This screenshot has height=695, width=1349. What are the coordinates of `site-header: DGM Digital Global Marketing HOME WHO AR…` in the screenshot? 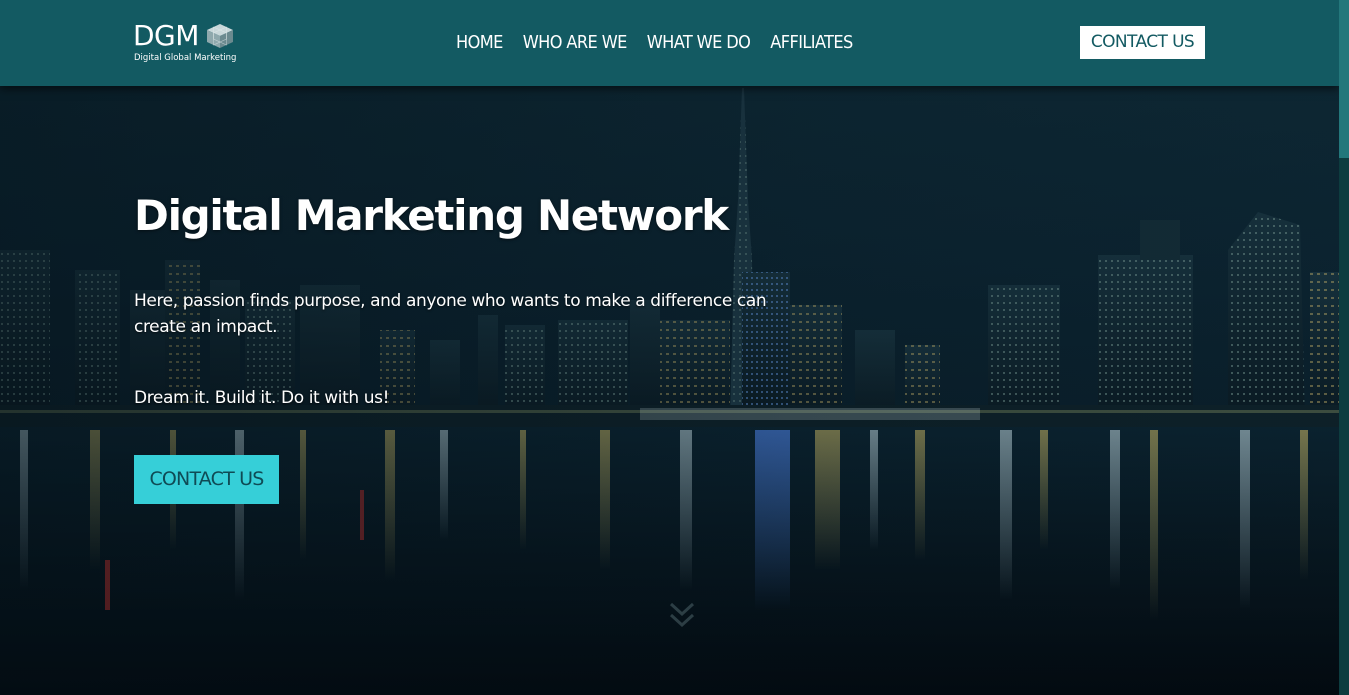 It's located at (669, 43).